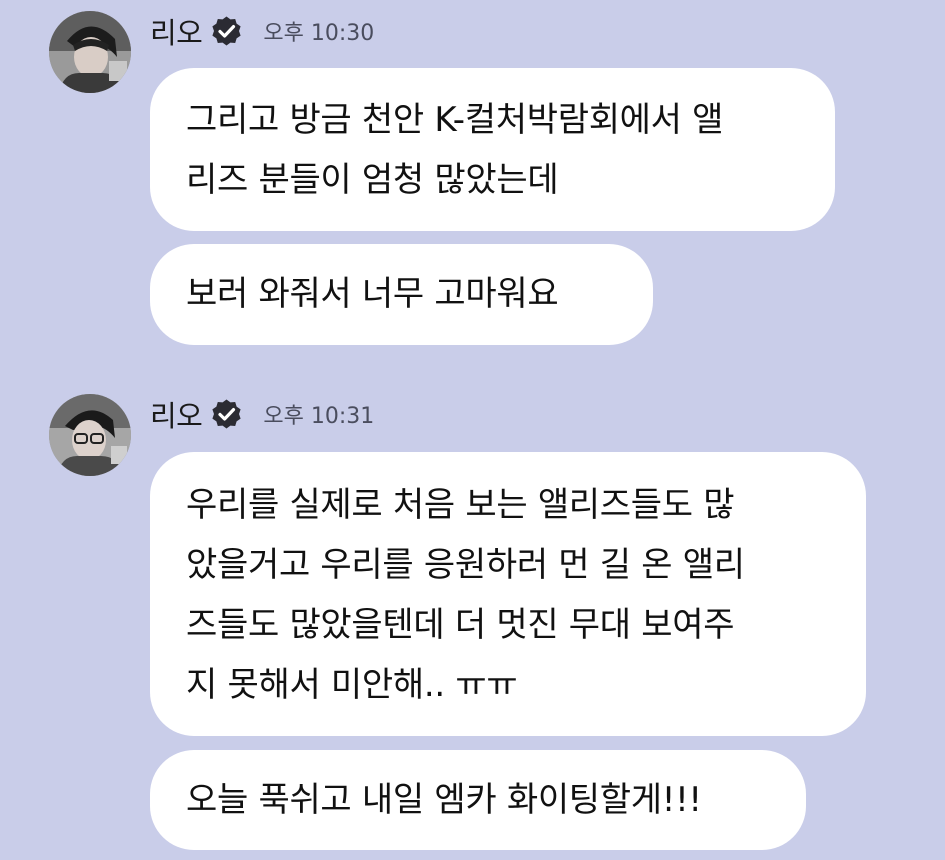 The height and width of the screenshot is (860, 945). Describe the element at coordinates (372, 180) in the screenshot. I see `message-text-line: 리즈 분들이 엄청 많았는데` at that location.